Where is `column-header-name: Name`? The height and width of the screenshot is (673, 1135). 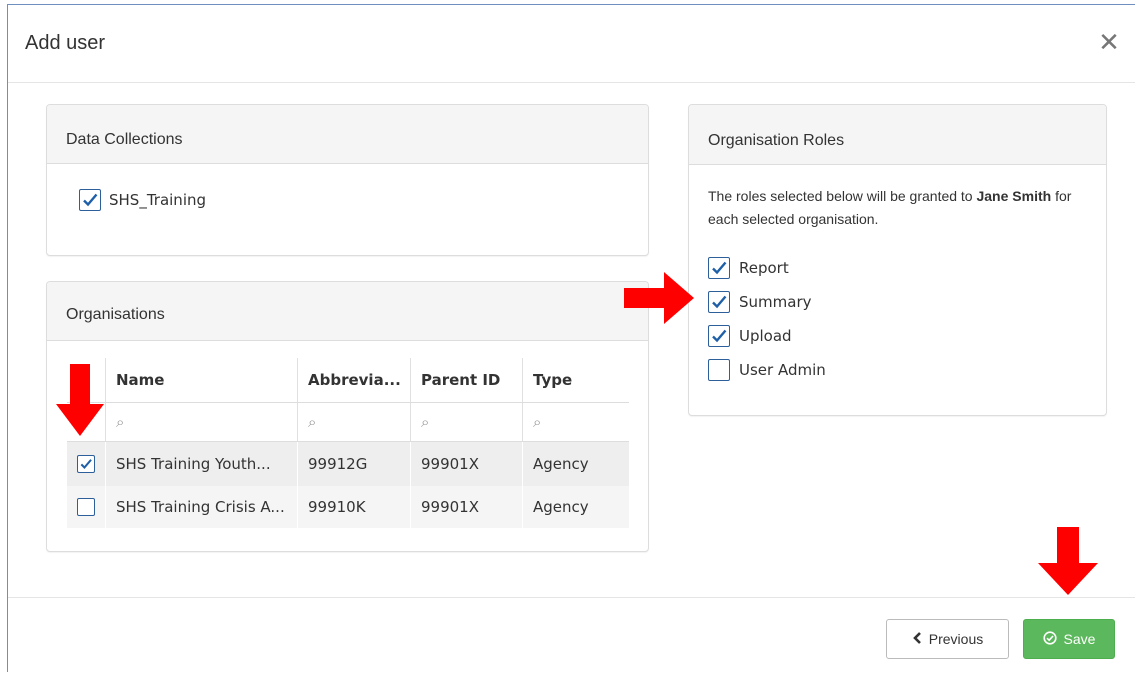 column-header-name: Name is located at coordinates (201, 380).